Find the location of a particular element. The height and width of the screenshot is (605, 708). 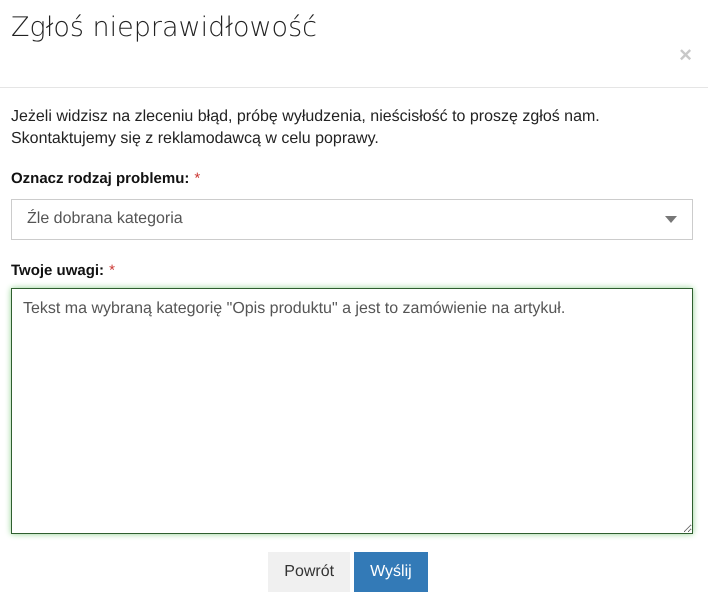

caret-icon is located at coordinates (671, 219).